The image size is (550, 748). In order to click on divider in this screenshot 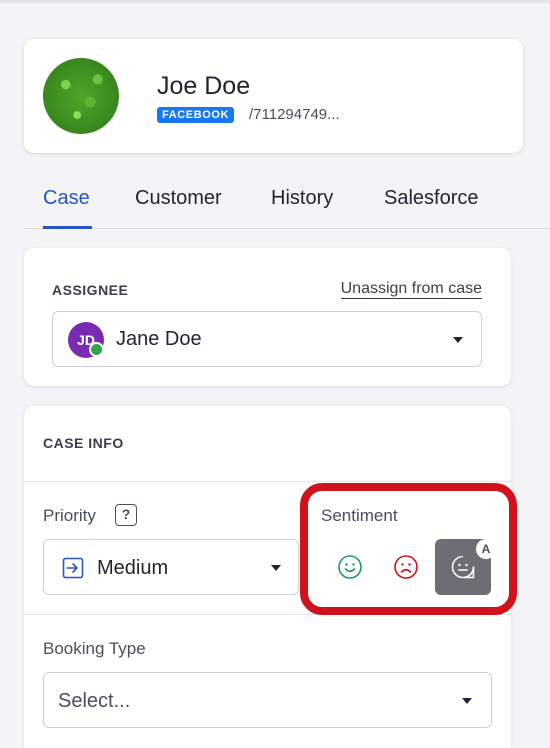, I will do `click(267, 481)`.